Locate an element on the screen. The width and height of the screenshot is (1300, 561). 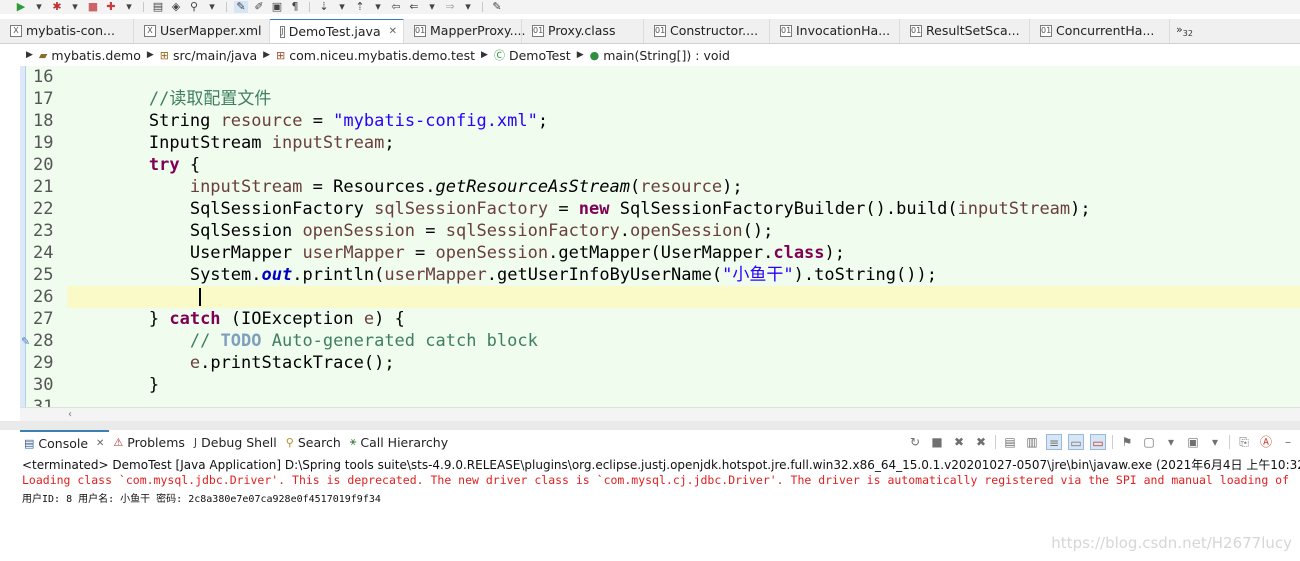
breadcrumb-item: ⊞ src/main/java is located at coordinates (208, 55).